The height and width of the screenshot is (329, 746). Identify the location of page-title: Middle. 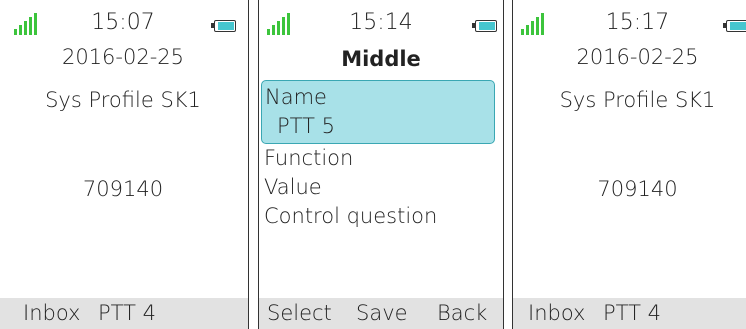
(381, 59).